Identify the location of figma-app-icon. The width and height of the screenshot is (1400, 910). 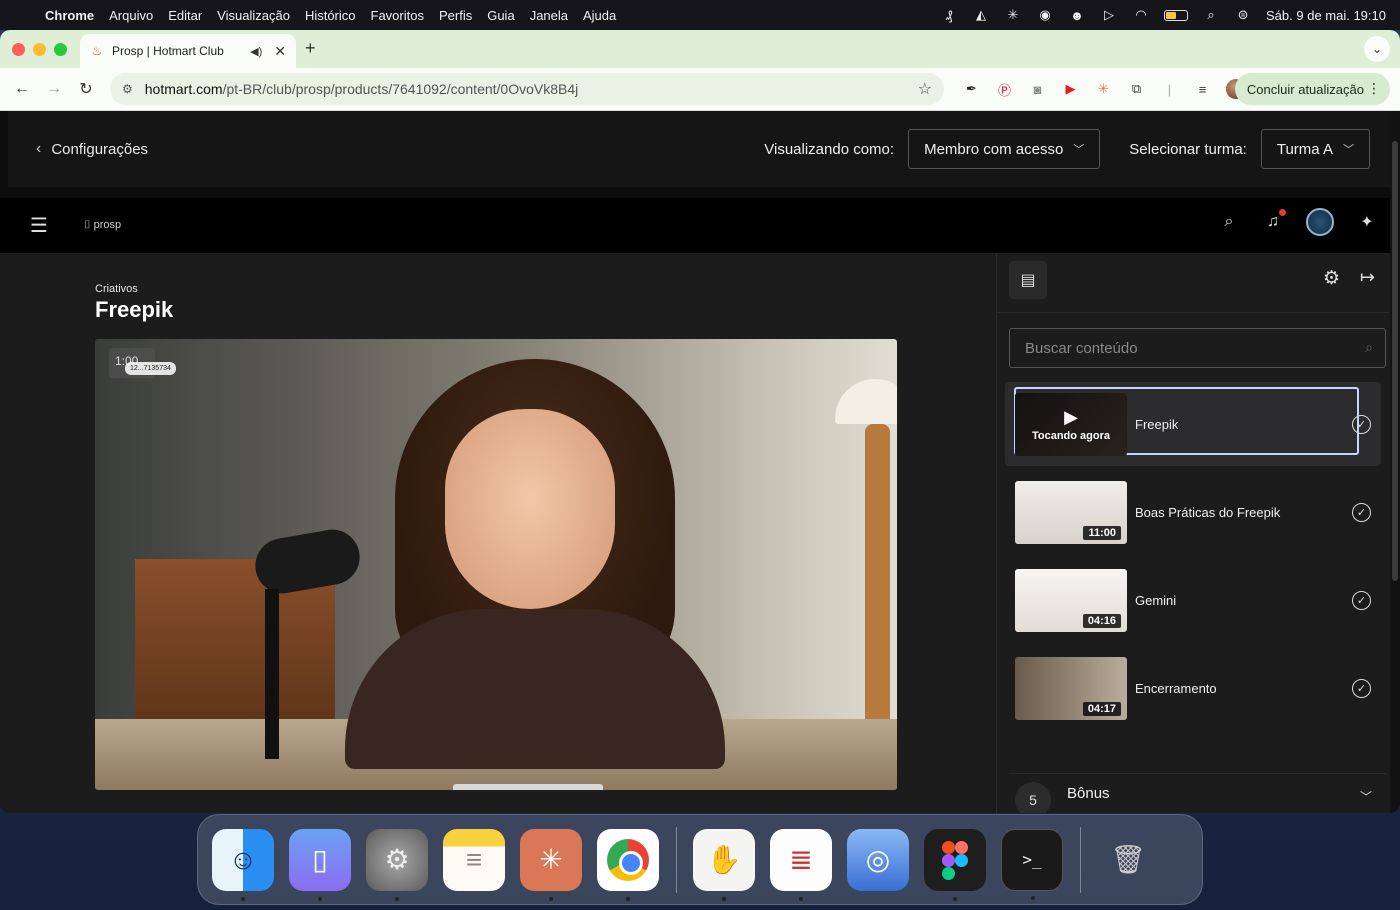
(955, 864).